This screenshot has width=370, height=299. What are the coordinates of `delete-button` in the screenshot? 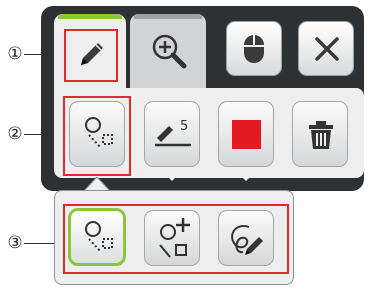 It's located at (320, 134).